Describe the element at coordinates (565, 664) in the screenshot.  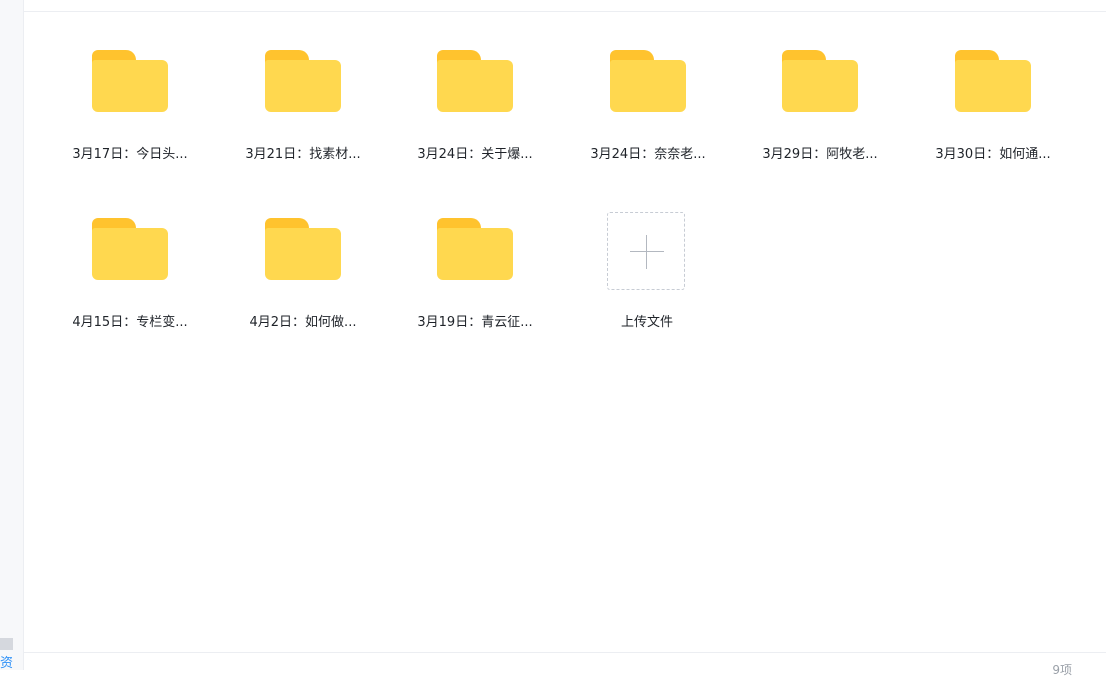
I see `status-bar: 9项` at that location.